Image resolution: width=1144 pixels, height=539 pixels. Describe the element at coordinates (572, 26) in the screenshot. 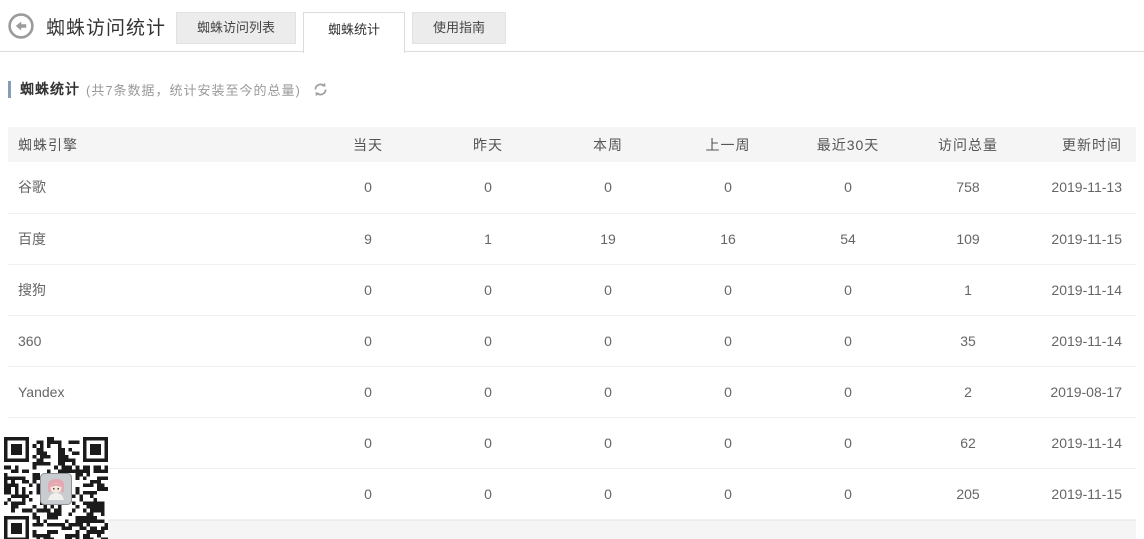

I see `top-bar: 蜘蛛访问统计 蜘蛛访问列表 蜘蛛统计 使用指南` at that location.